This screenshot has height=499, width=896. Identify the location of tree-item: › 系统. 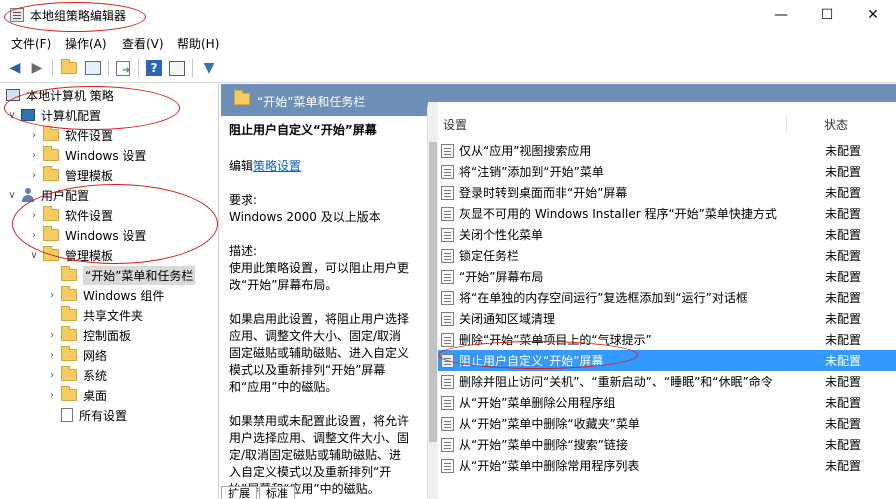
(76, 375).